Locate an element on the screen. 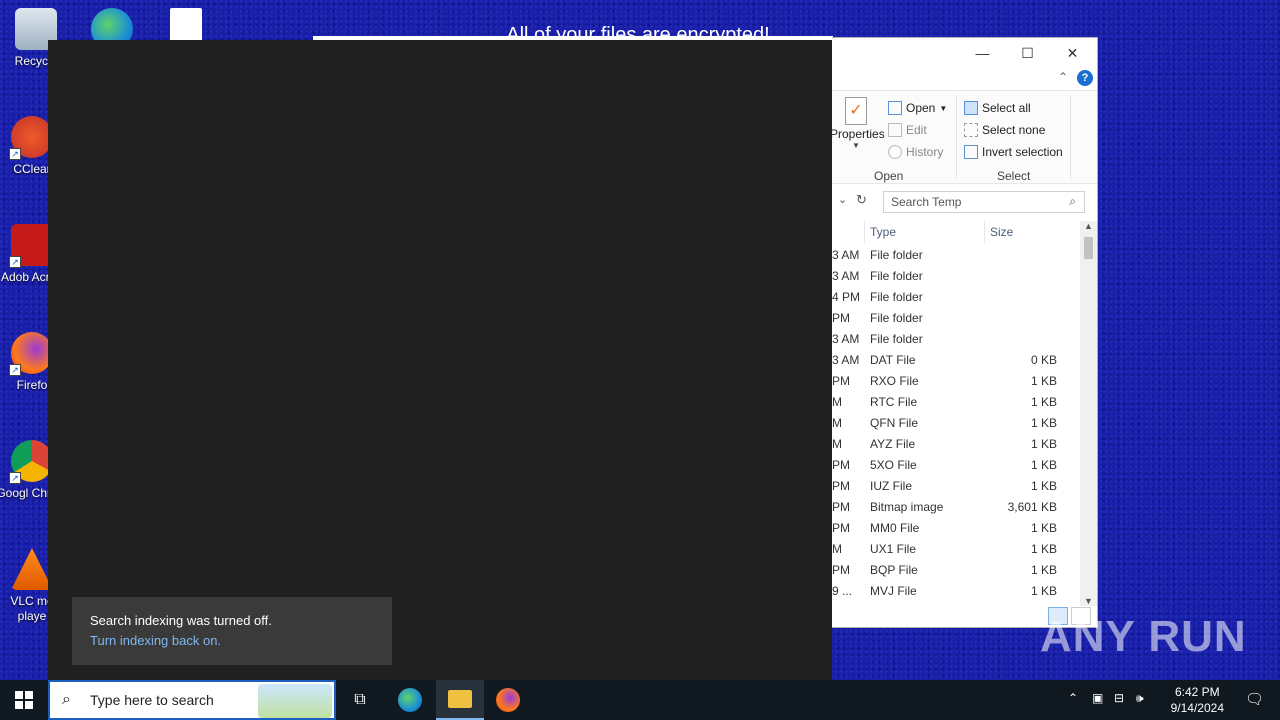 Image resolution: width=1280 pixels, height=720 pixels. file-type-cell: QFN File is located at coordinates (894, 423).